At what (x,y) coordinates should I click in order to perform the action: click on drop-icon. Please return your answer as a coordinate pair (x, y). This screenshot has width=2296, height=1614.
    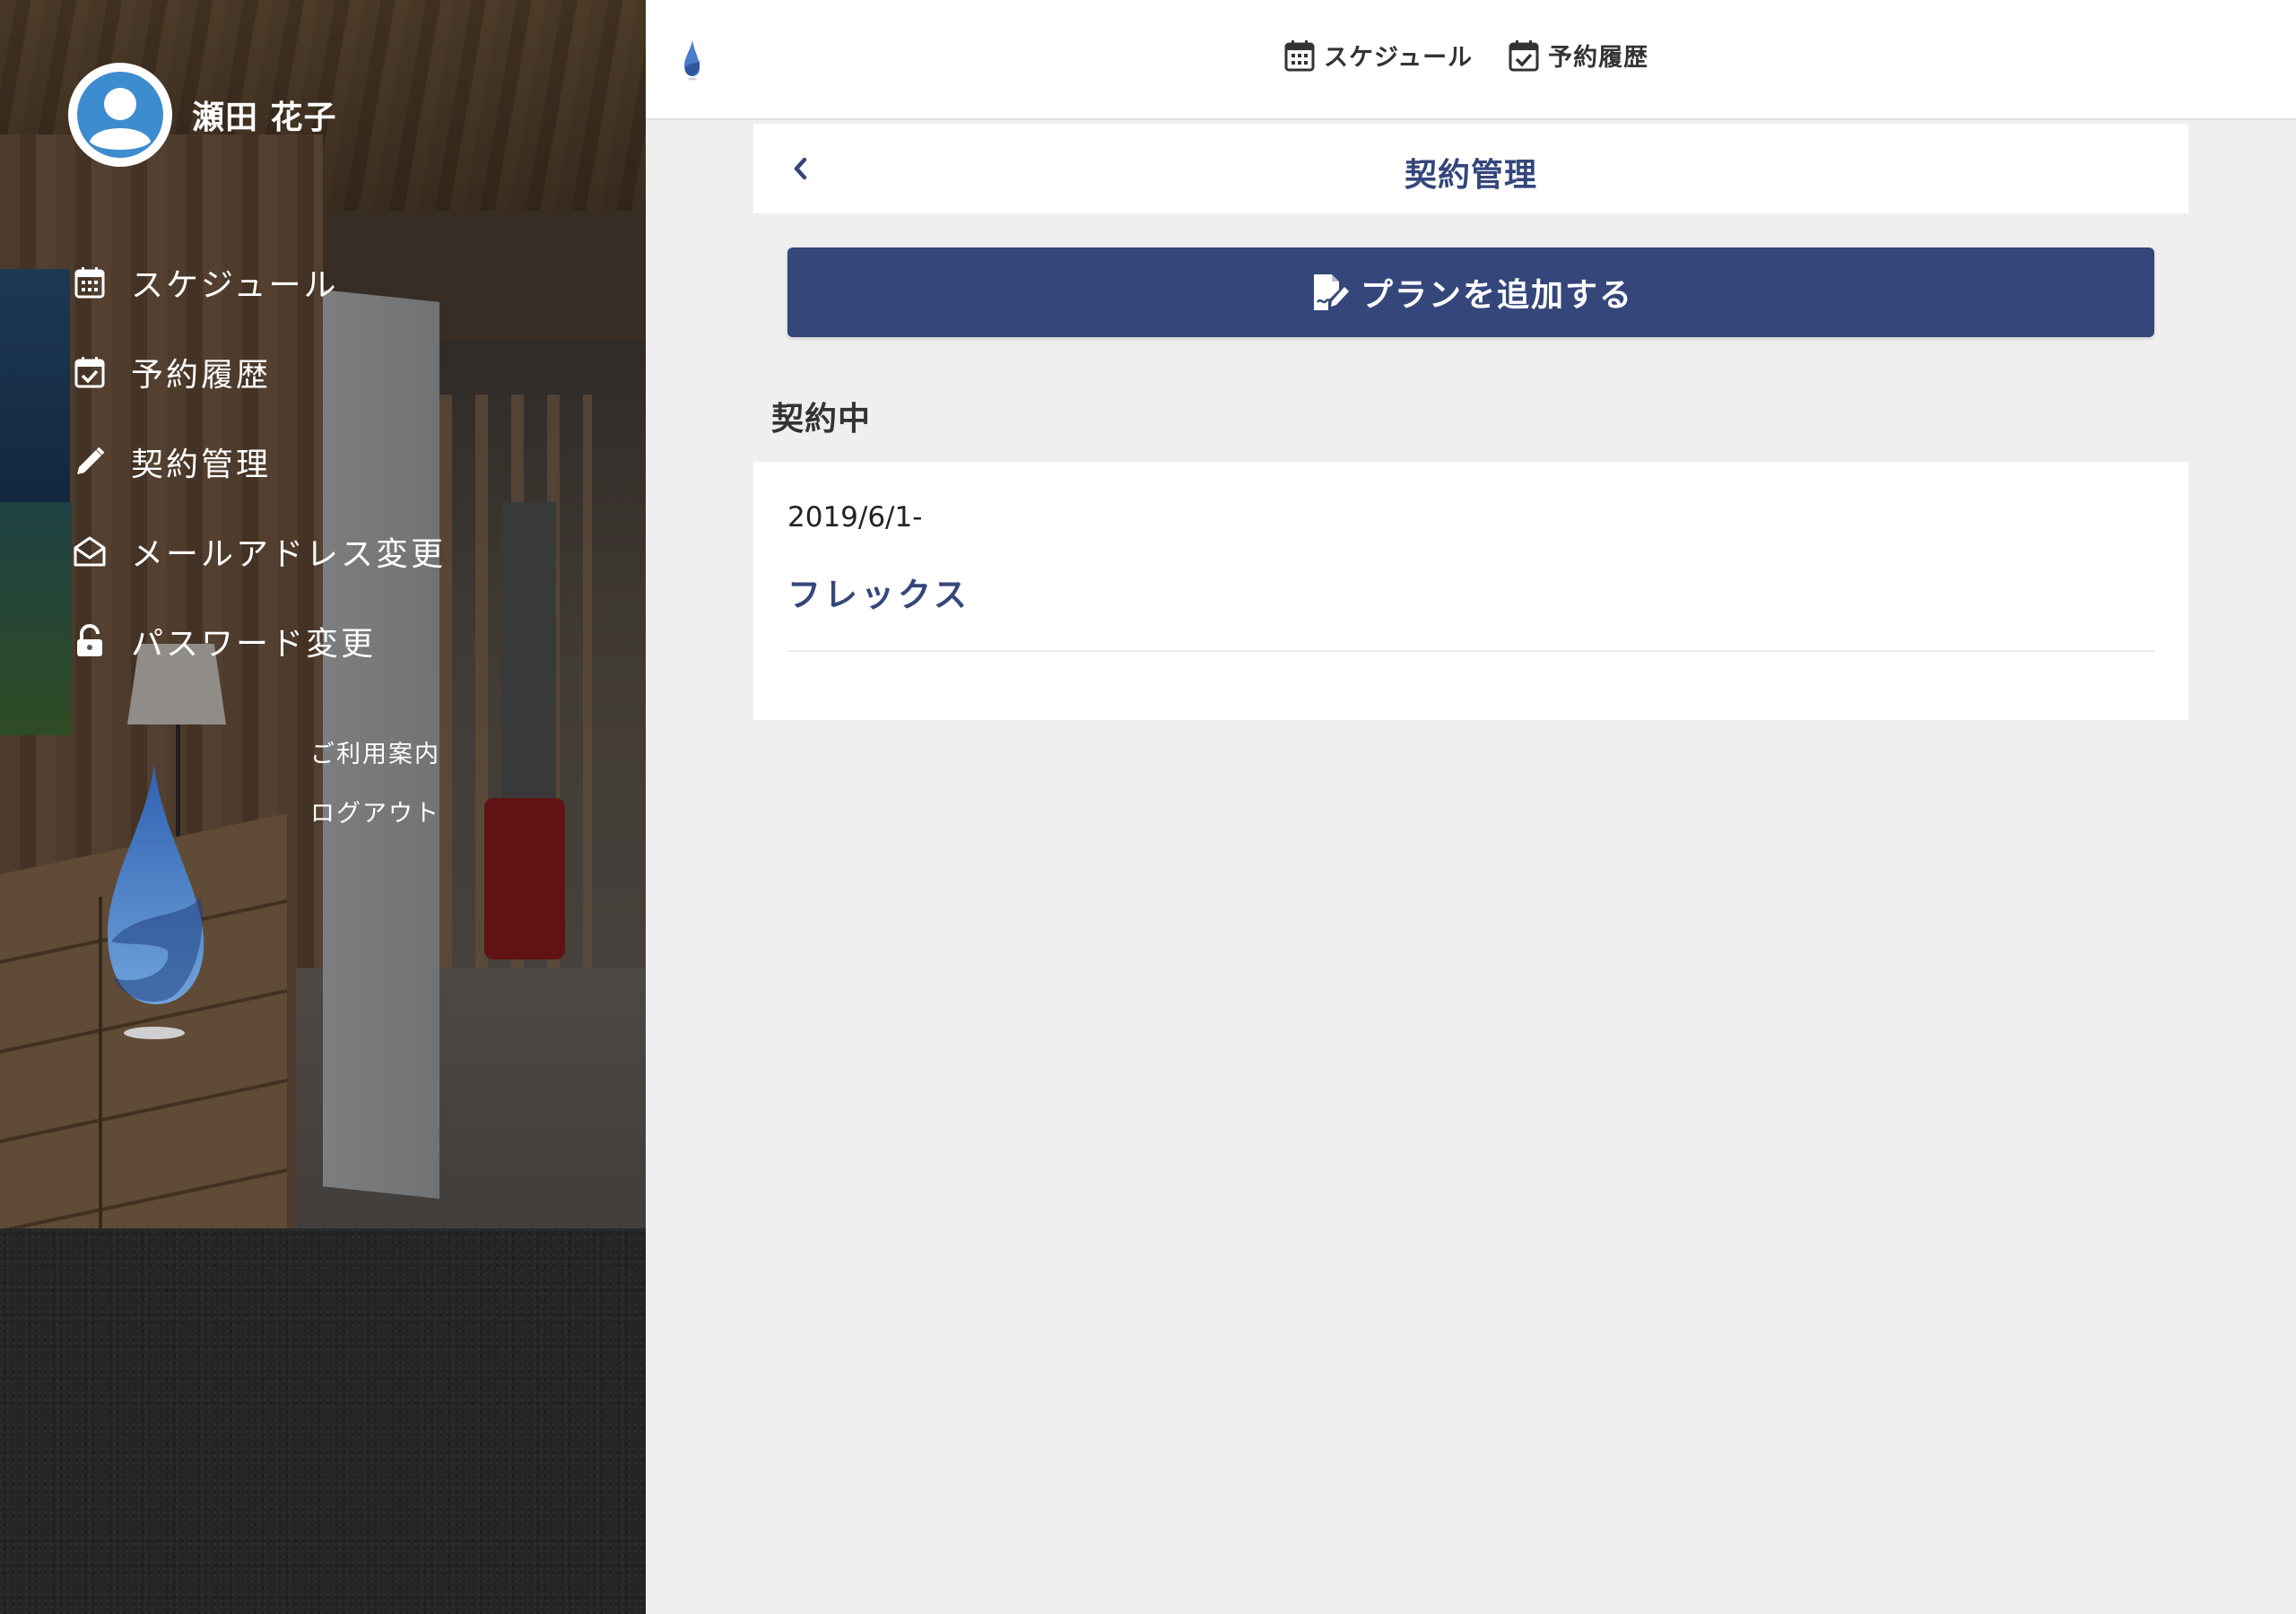
    Looking at the image, I should click on (692, 60).